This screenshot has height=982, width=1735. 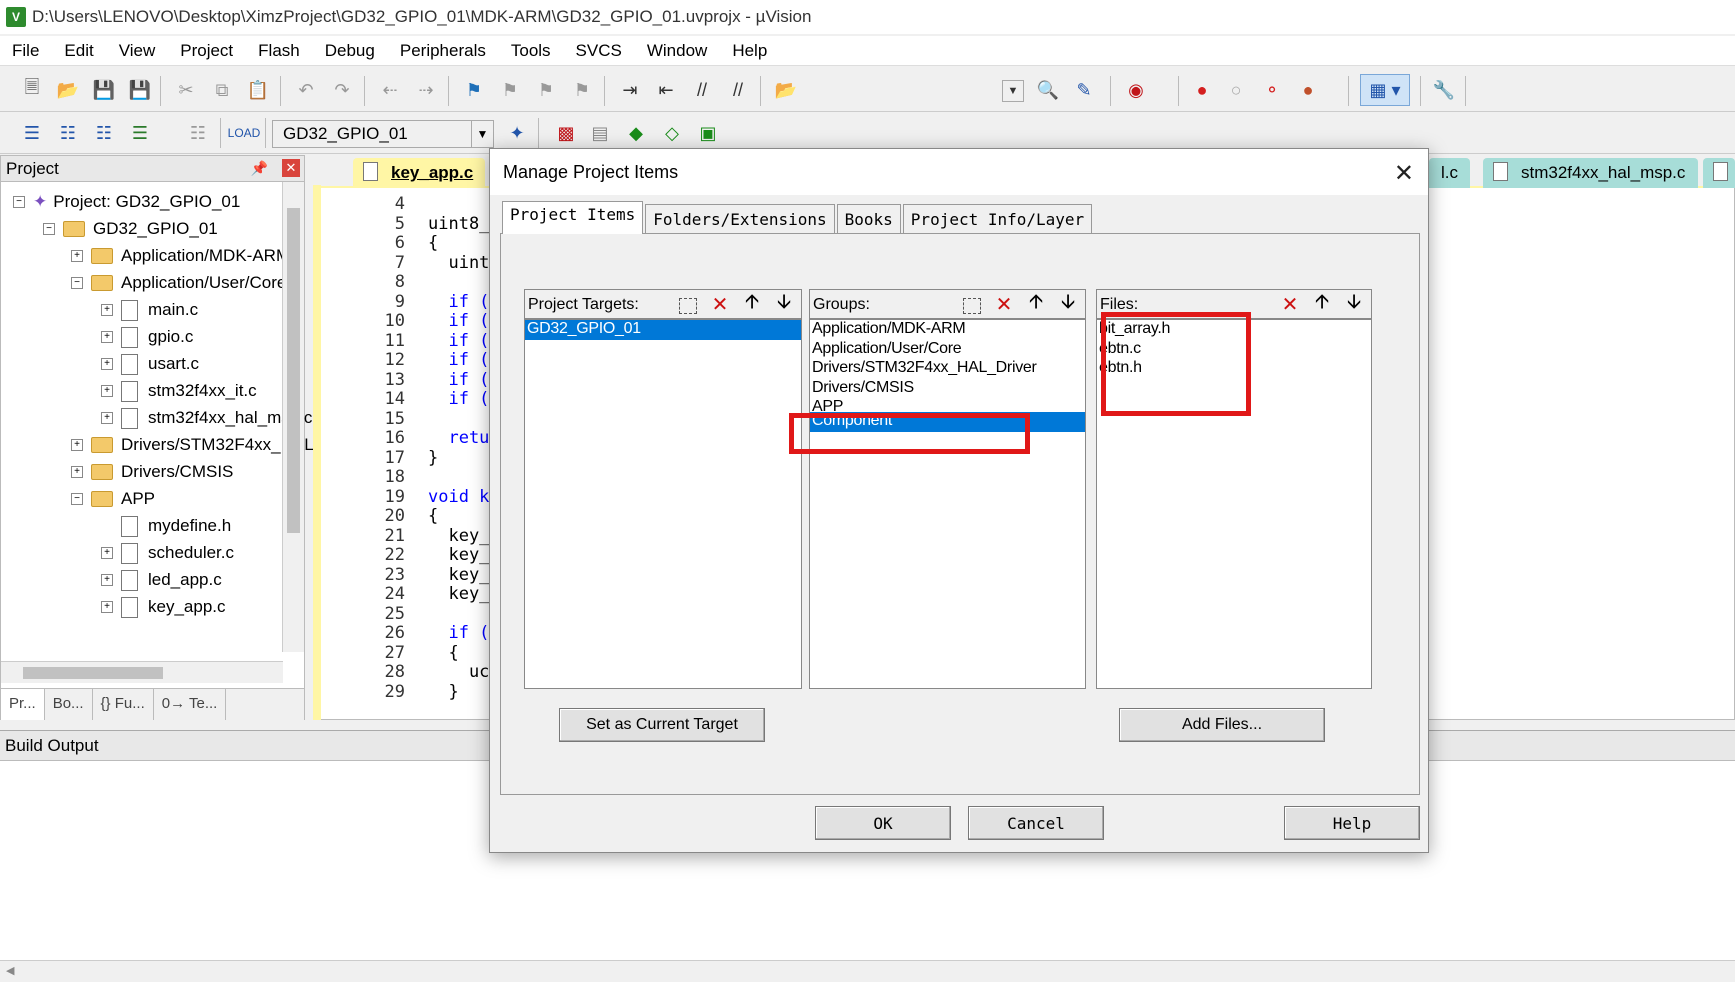 What do you see at coordinates (113, 499) in the screenshot?
I see `tree-item-group: − APP` at bounding box center [113, 499].